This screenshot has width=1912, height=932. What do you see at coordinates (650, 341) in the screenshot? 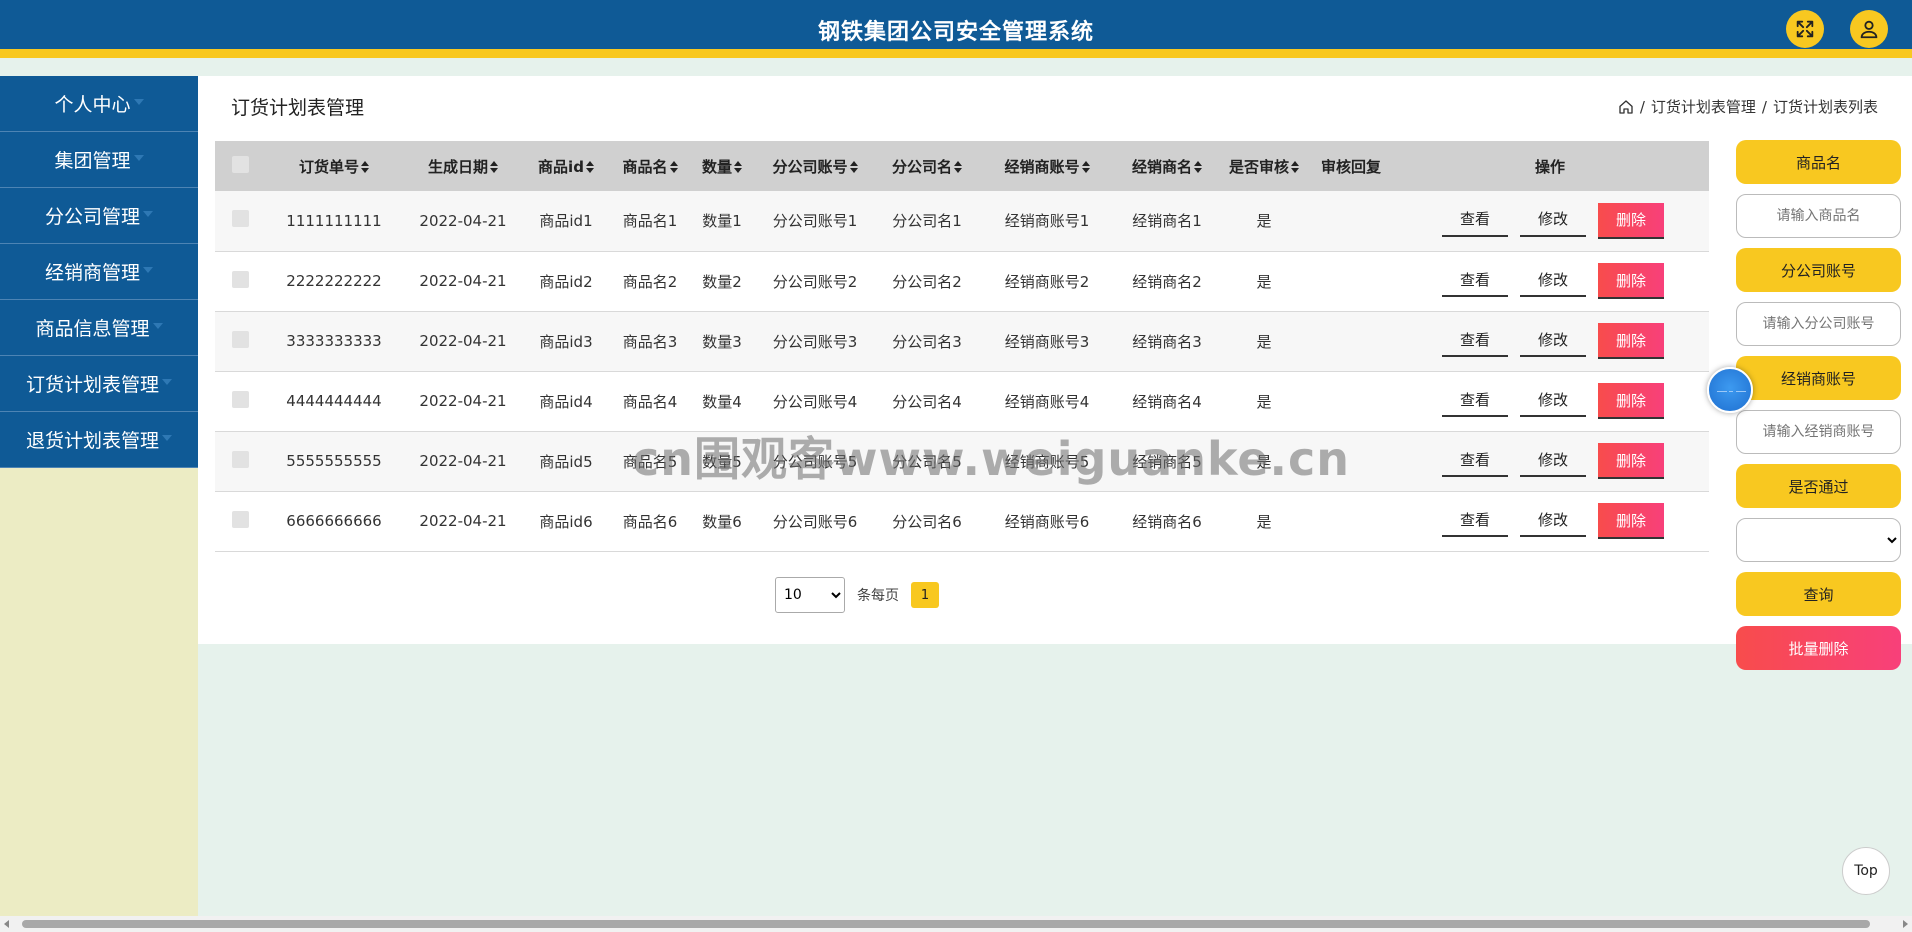
I see `table-cell: 商品名3` at bounding box center [650, 341].